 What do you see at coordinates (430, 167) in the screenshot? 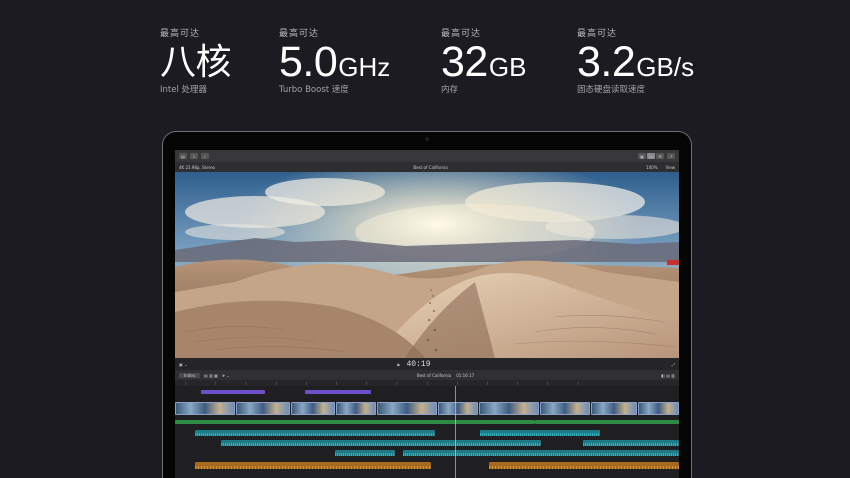
I see `project-title: Best of California` at bounding box center [430, 167].